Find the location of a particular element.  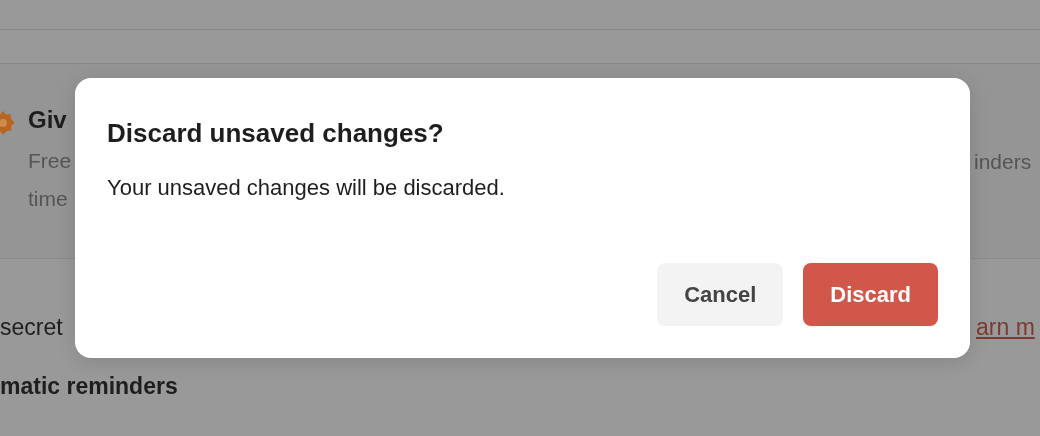

discard-button: Discard is located at coordinates (870, 294).